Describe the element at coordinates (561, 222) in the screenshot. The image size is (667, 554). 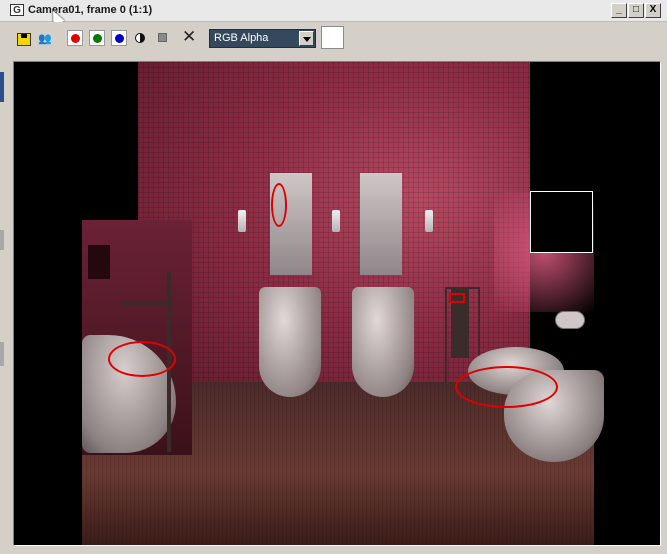
I see `region-selection-box` at that location.